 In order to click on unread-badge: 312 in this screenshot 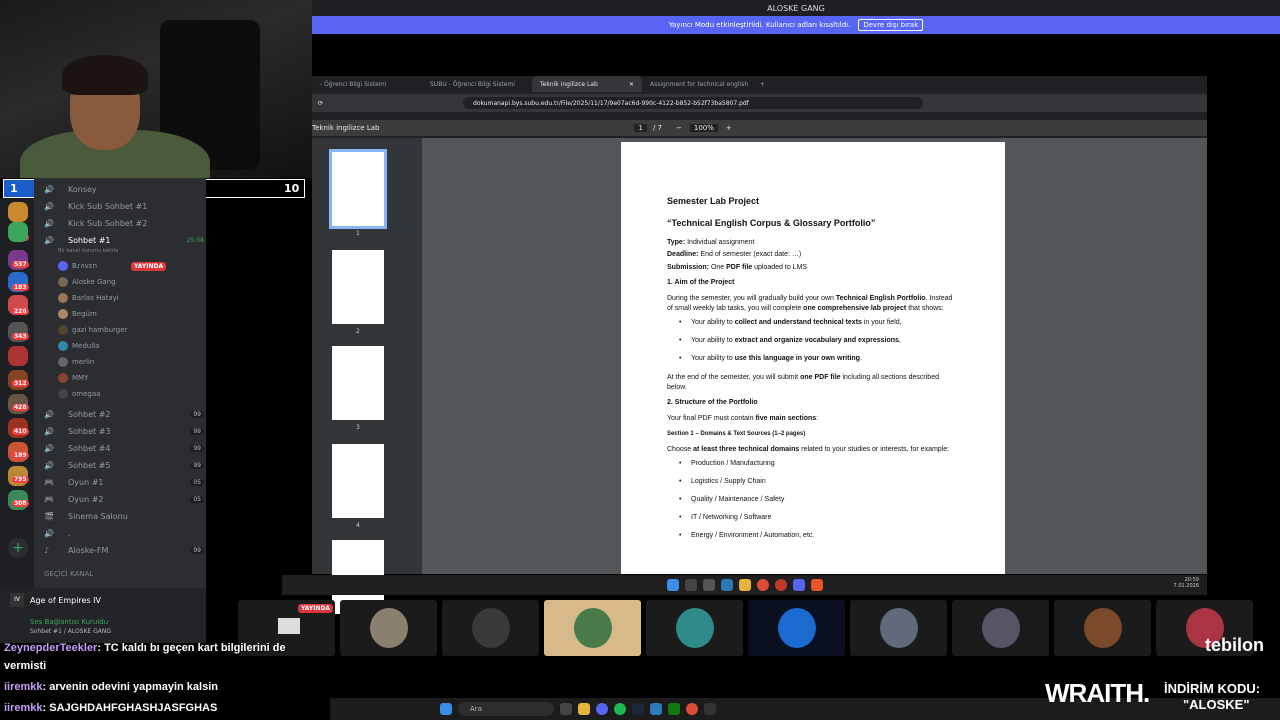, I will do `click(20, 383)`.